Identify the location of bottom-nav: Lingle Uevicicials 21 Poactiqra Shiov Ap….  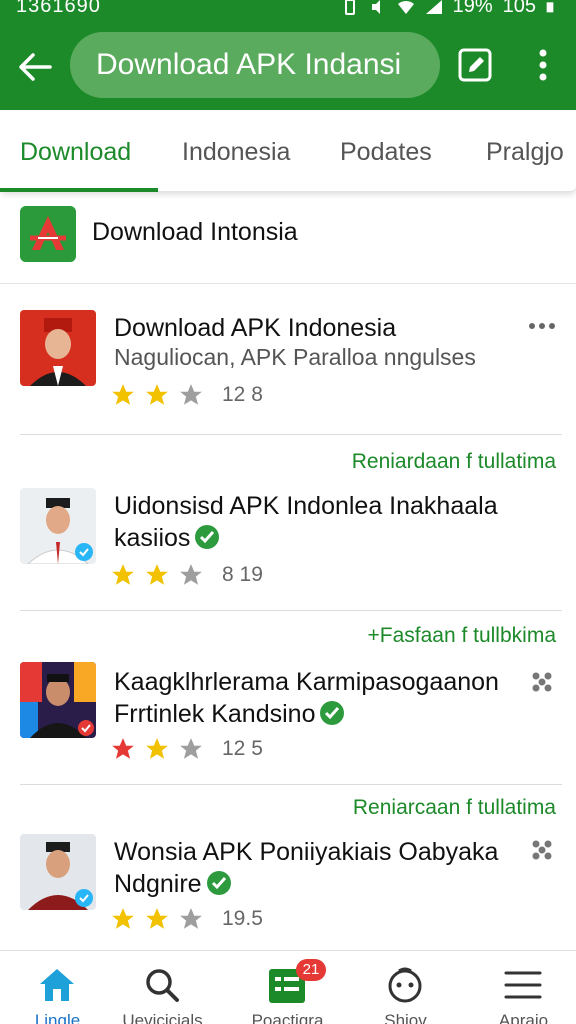
(288, 987).